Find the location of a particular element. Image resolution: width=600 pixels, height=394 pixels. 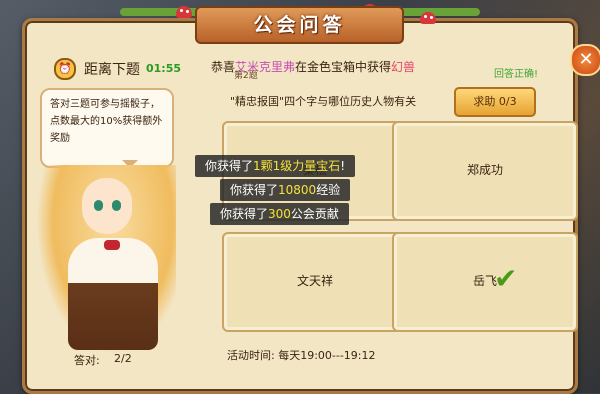

npc-face is located at coordinates (107, 206).